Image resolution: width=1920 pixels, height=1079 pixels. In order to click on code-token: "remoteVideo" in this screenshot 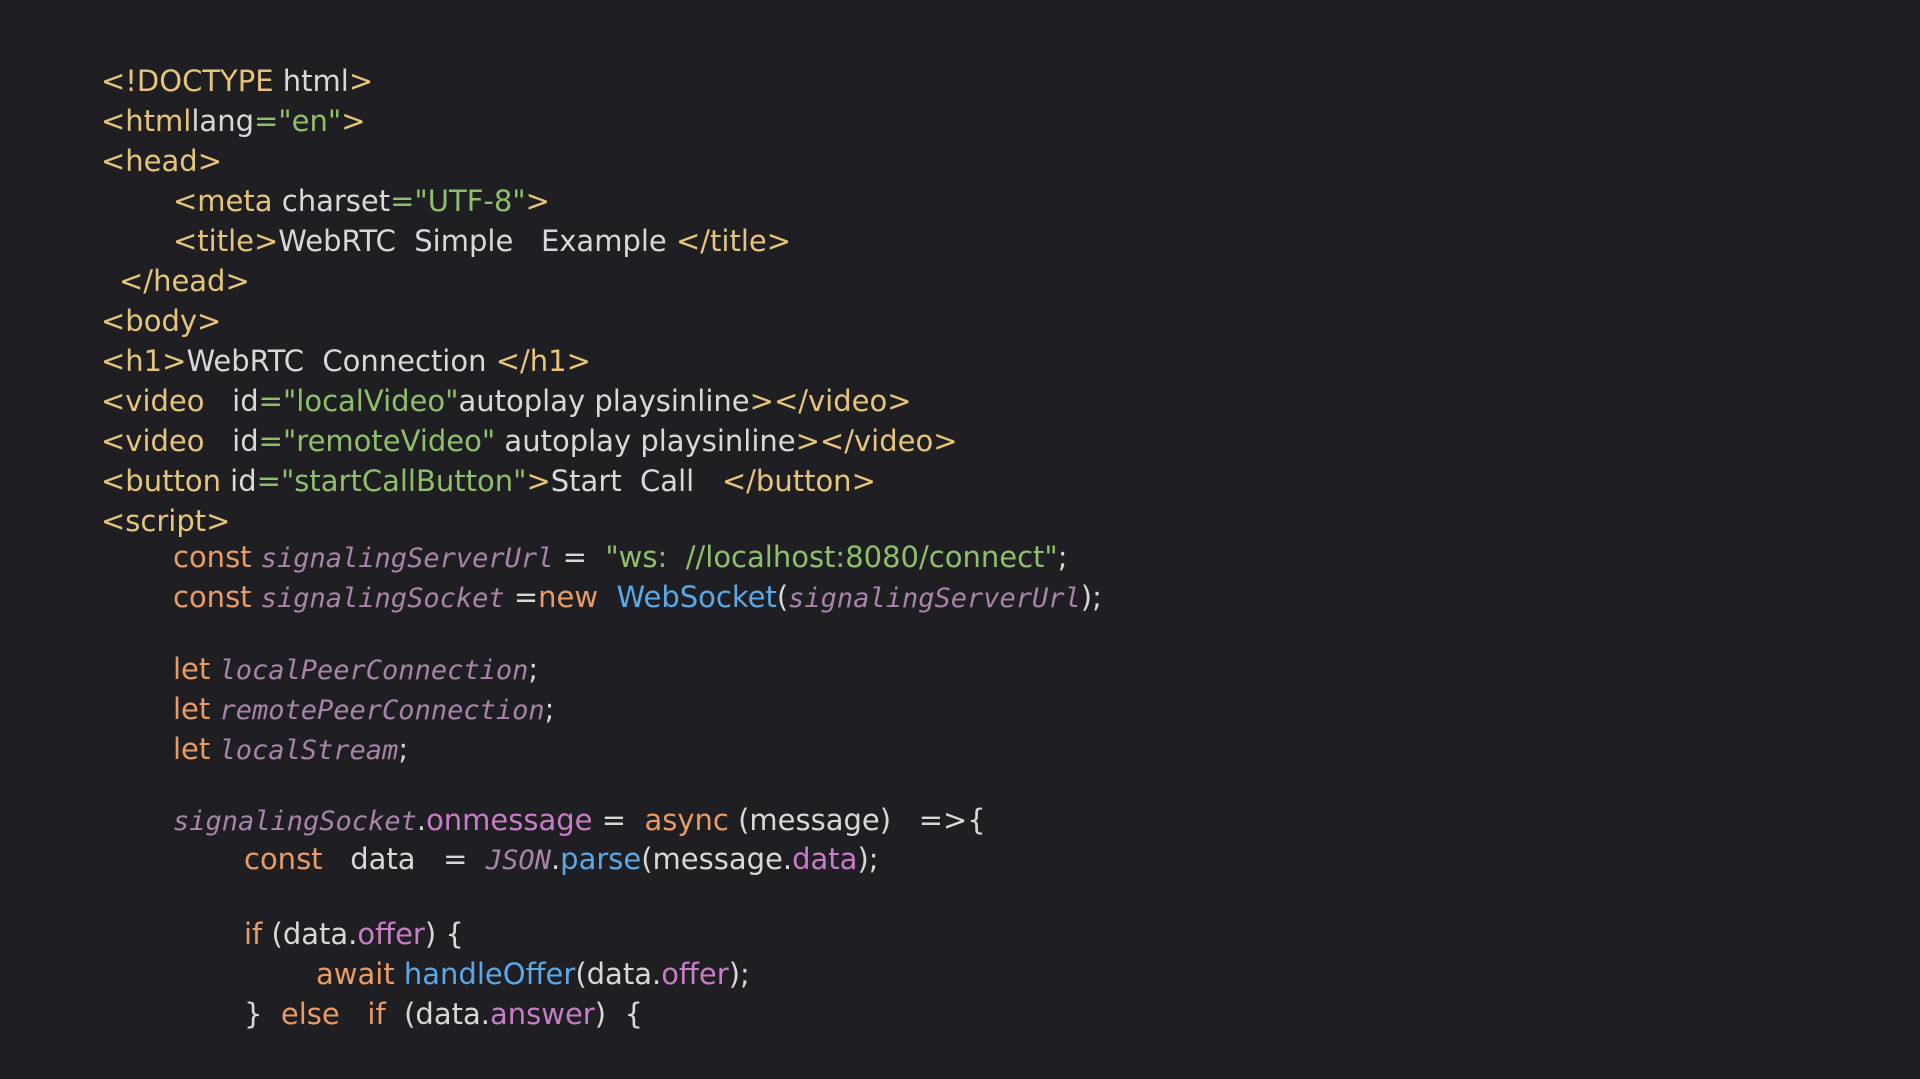, I will do `click(389, 441)`.